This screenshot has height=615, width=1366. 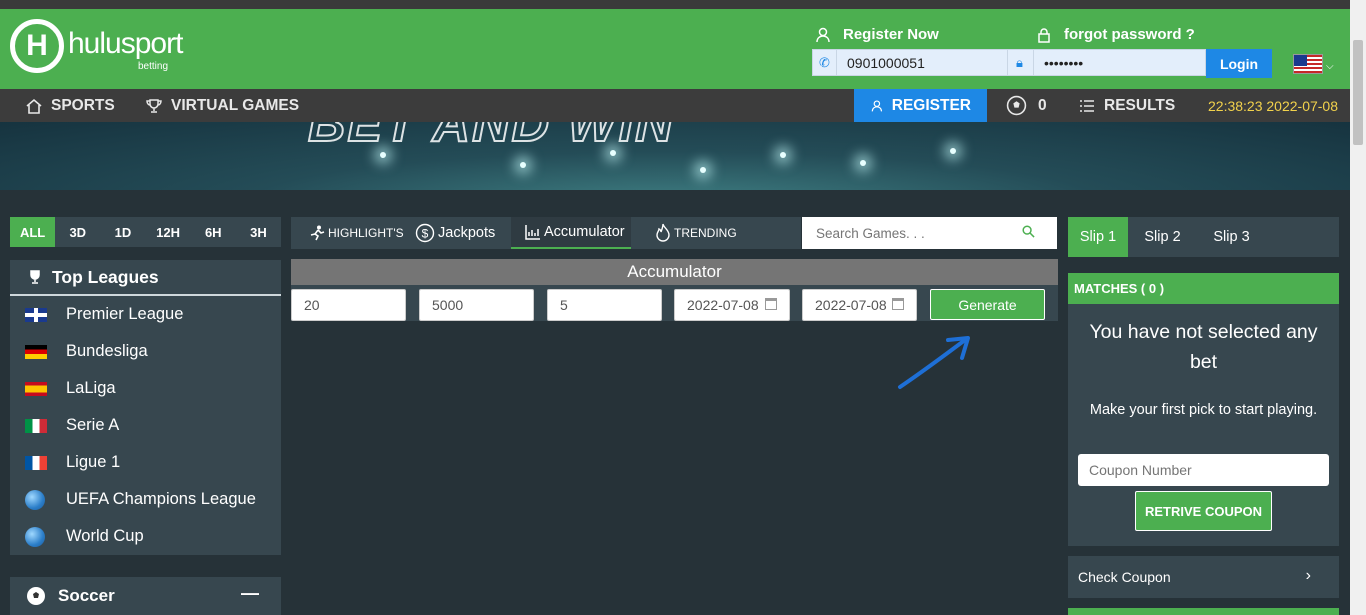 I want to click on league-label: UEFA Champions League, so click(x=161, y=499).